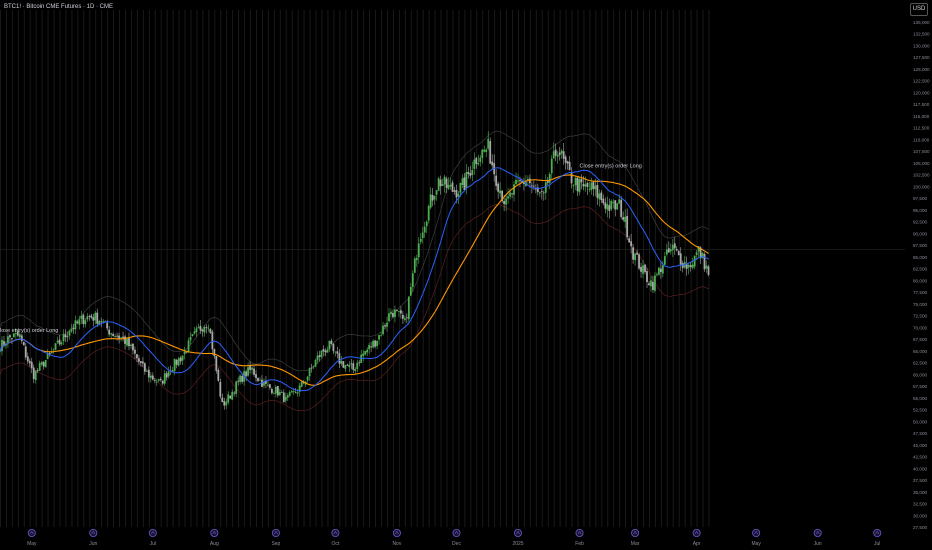 The width and height of the screenshot is (932, 550). What do you see at coordinates (921, 22) in the screenshot?
I see `y-tick-label: 135,000` at bounding box center [921, 22].